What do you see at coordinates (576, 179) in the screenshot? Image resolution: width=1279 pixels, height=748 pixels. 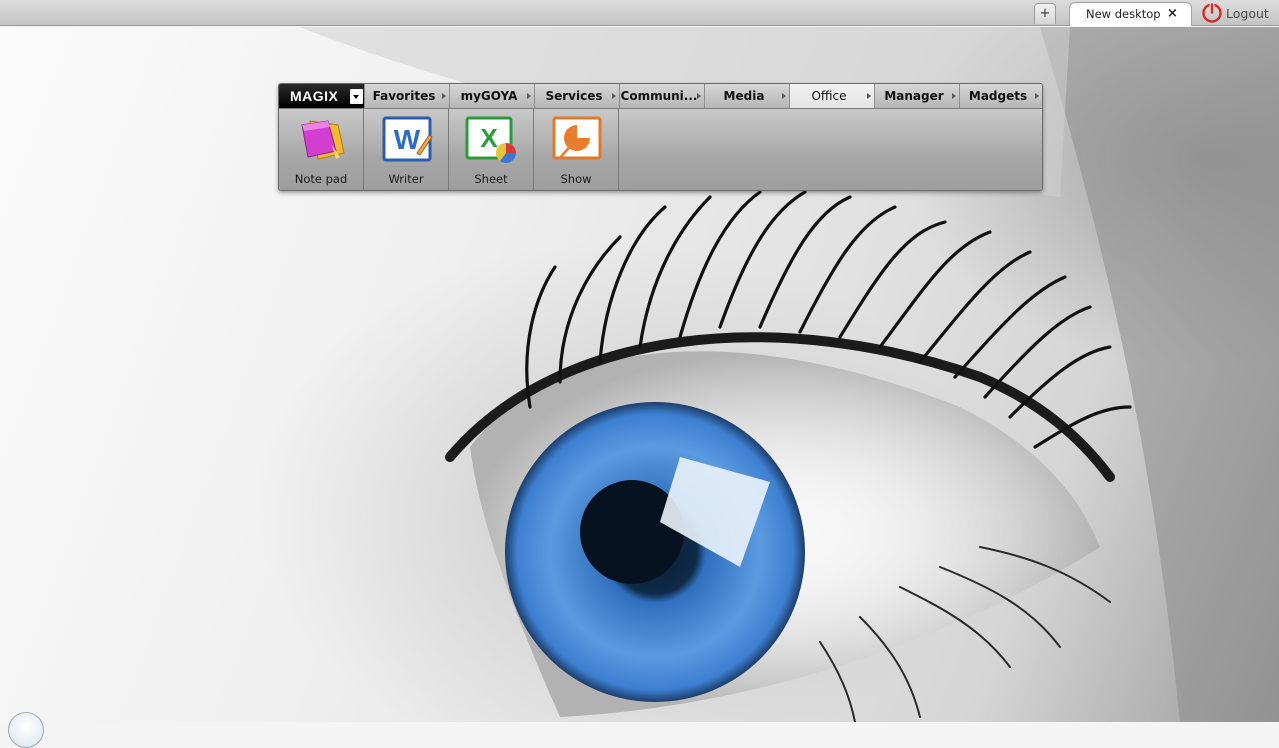 I see `app-label: Show` at bounding box center [576, 179].